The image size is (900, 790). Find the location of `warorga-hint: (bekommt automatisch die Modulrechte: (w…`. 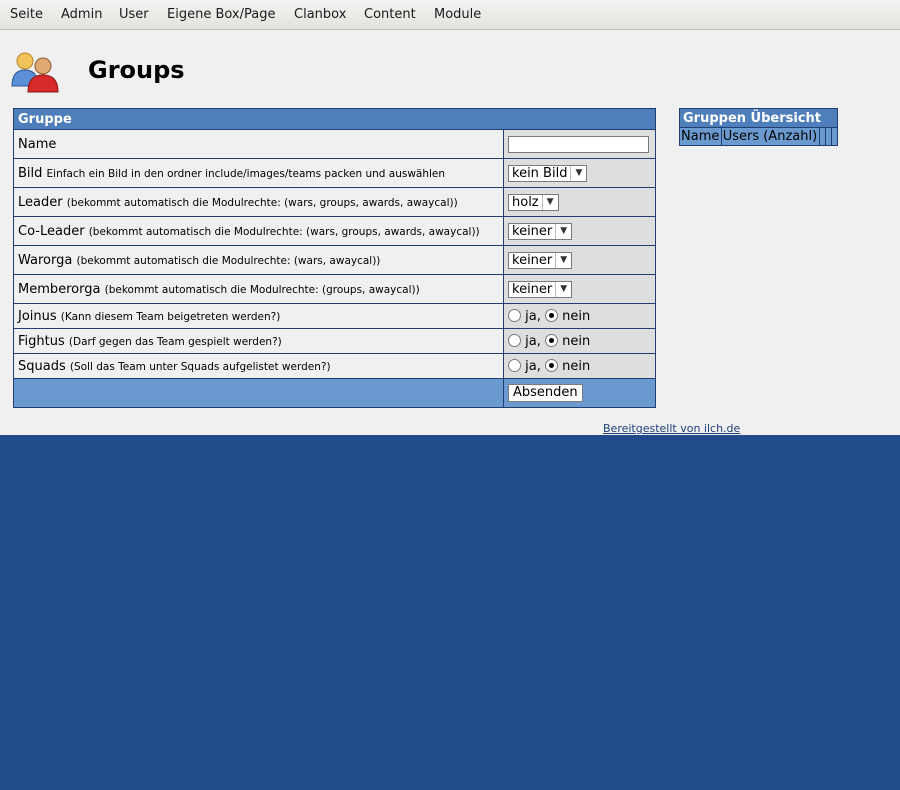

warorga-hint: (bekommt automatisch die Modulrechte: (w… is located at coordinates (228, 260).